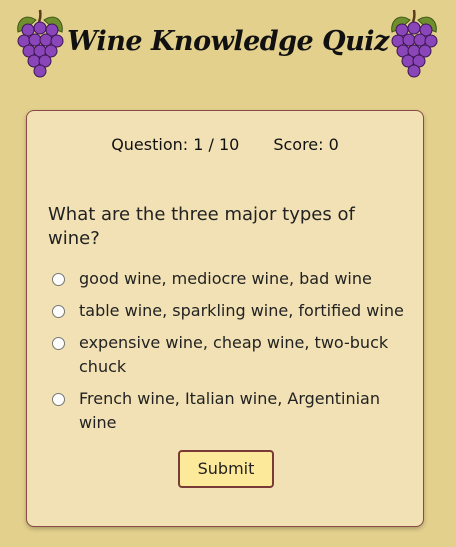  Describe the element at coordinates (201, 226) in the screenshot. I see `question-text: What are the three major types of wine?` at that location.